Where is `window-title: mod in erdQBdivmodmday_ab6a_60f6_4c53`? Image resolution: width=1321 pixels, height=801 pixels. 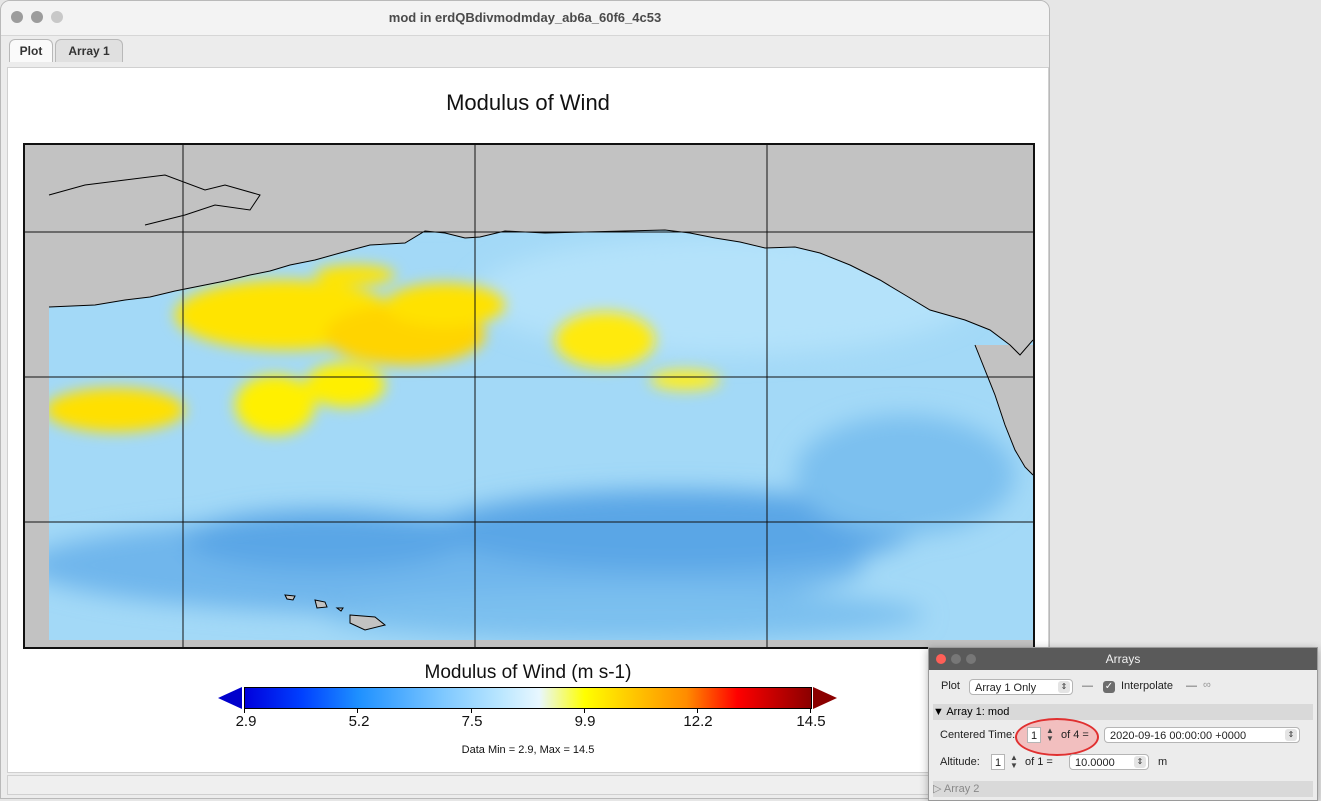
window-title: mod in erdQBdivmodmday_ab6a_60f6_4c53 is located at coordinates (525, 17).